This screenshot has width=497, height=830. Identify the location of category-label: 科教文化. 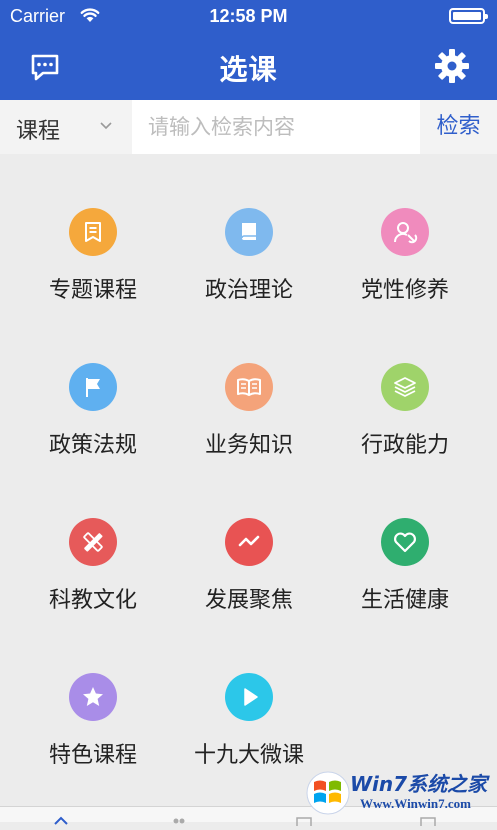
(92, 600).